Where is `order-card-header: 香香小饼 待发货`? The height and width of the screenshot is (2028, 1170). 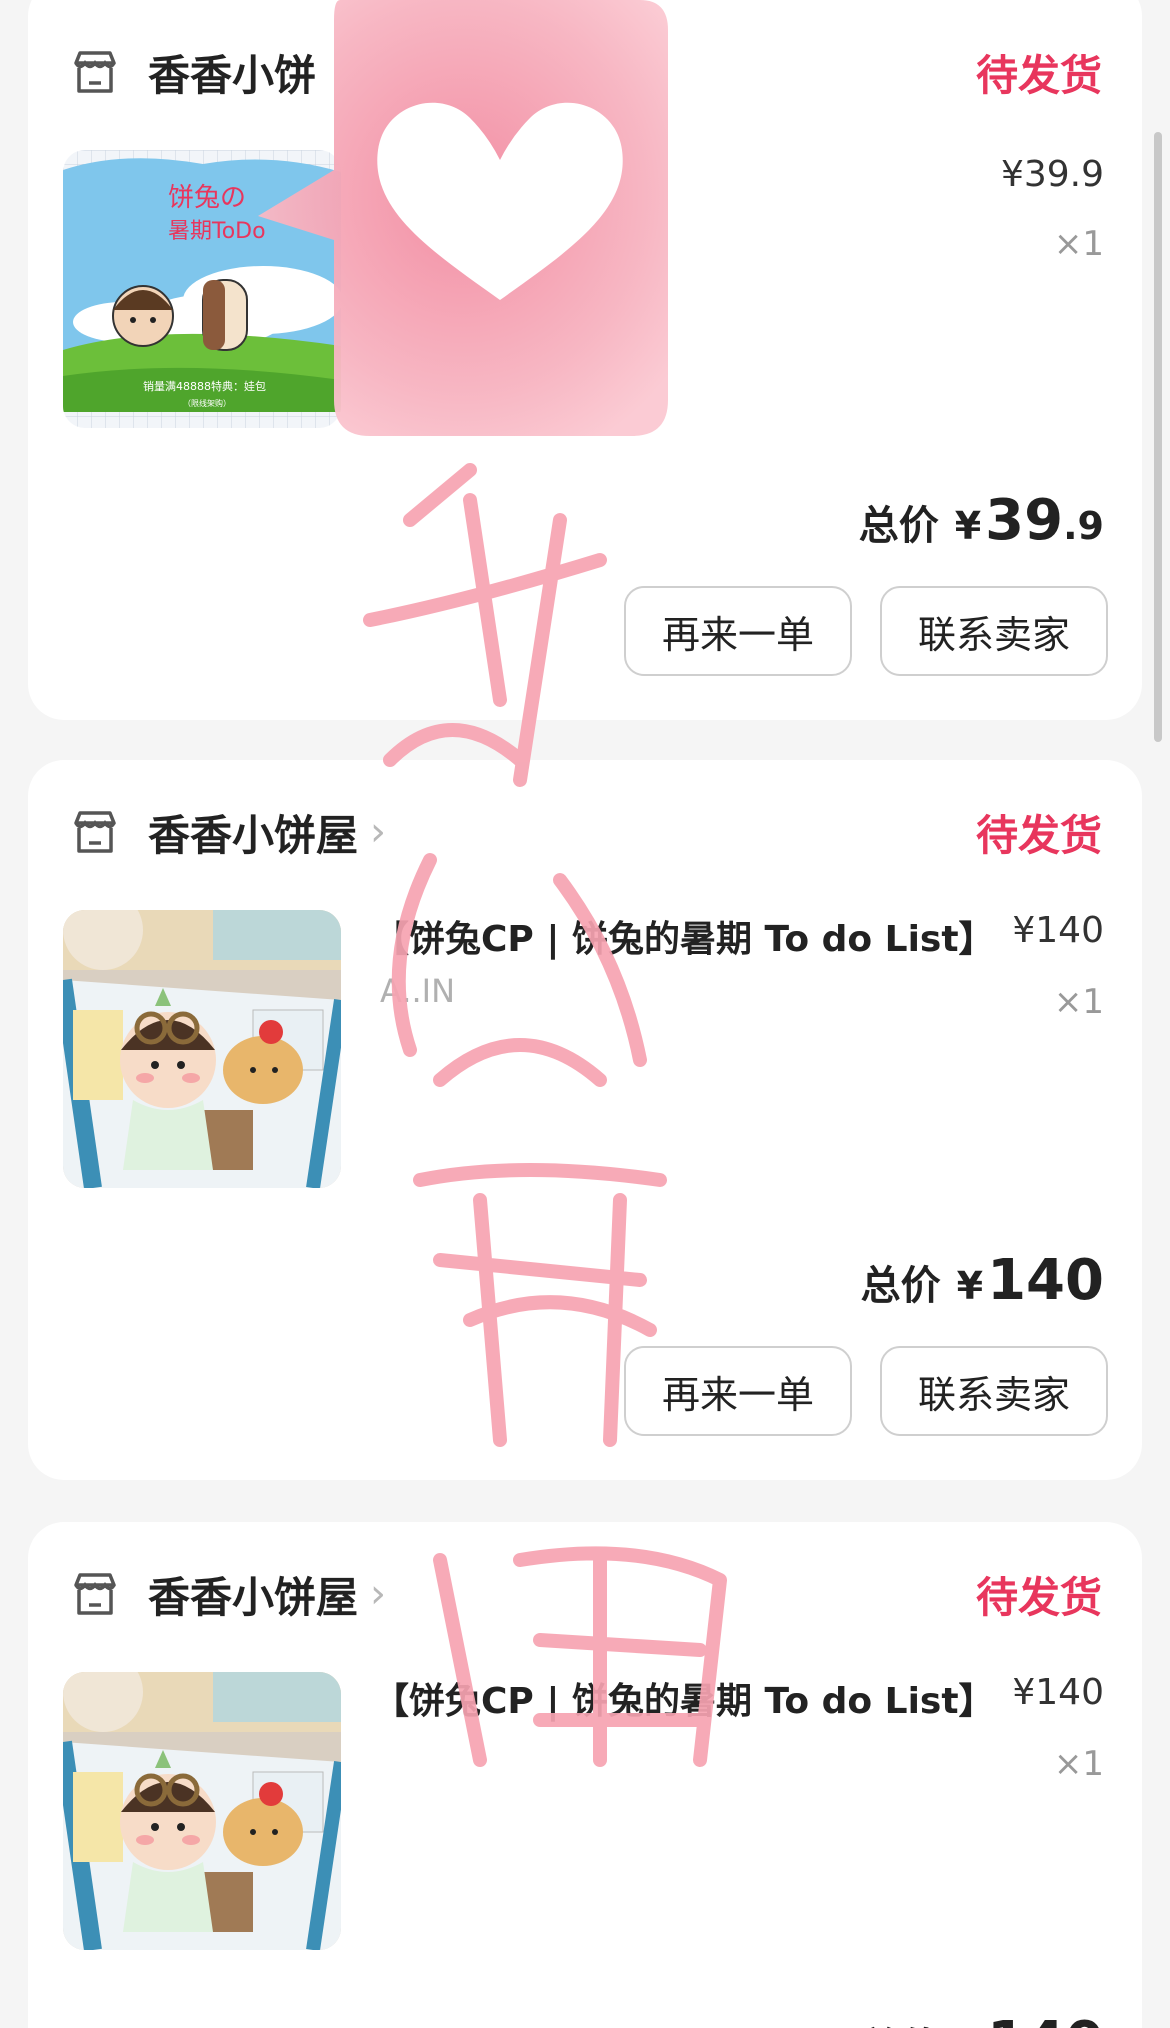
order-card-header: 香香小饼 待发货 is located at coordinates (585, 72).